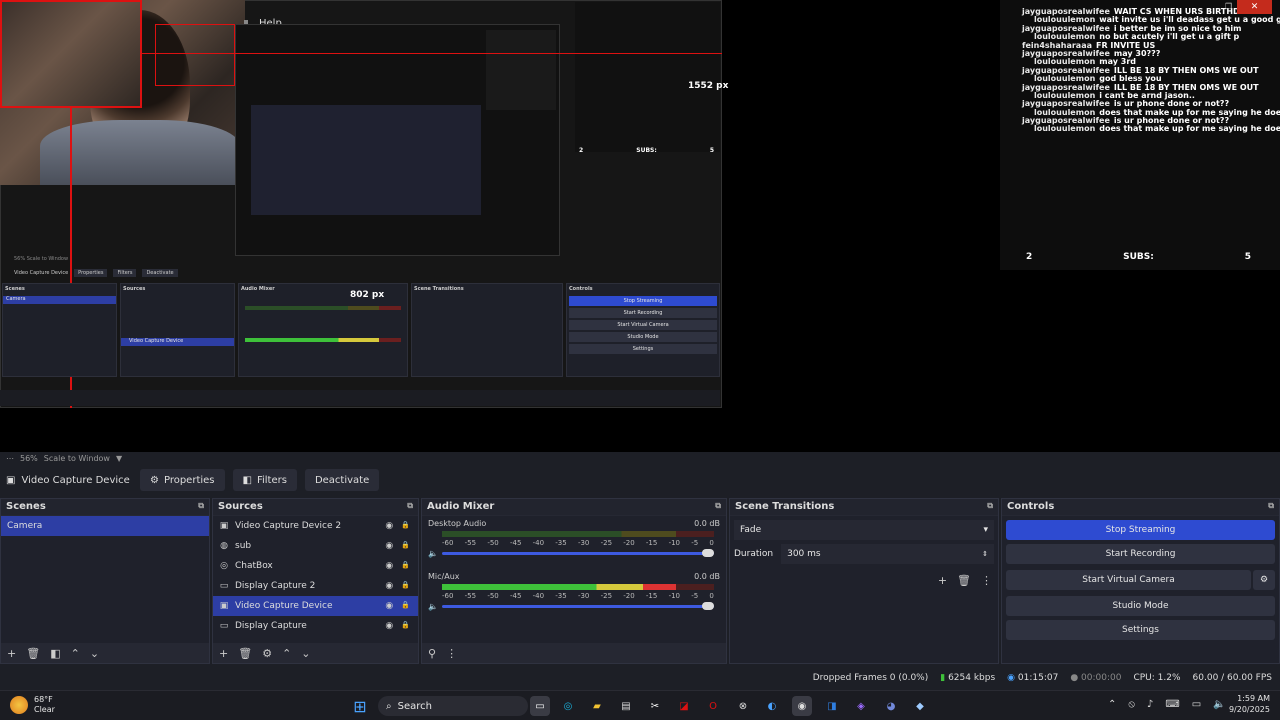 The image size is (1280, 720). What do you see at coordinates (1228, 6) in the screenshot?
I see `restore-icon: ❐` at bounding box center [1228, 6].